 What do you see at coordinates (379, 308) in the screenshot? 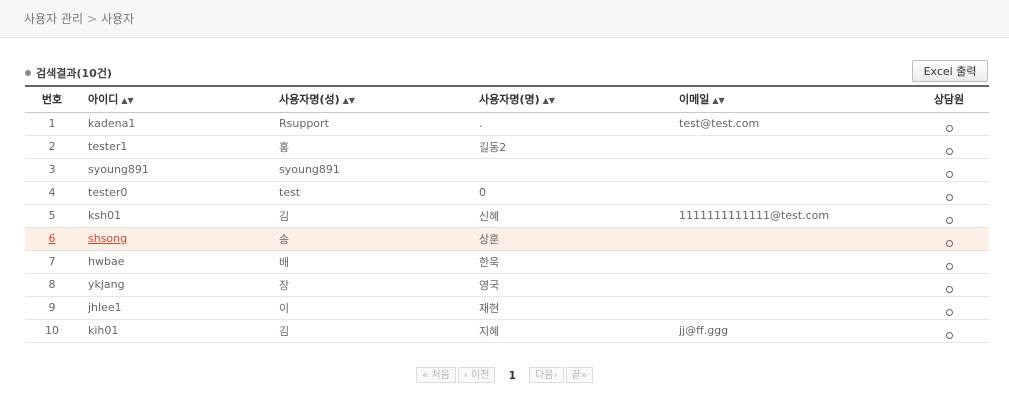
I see `cell-lastname: 이` at bounding box center [379, 308].